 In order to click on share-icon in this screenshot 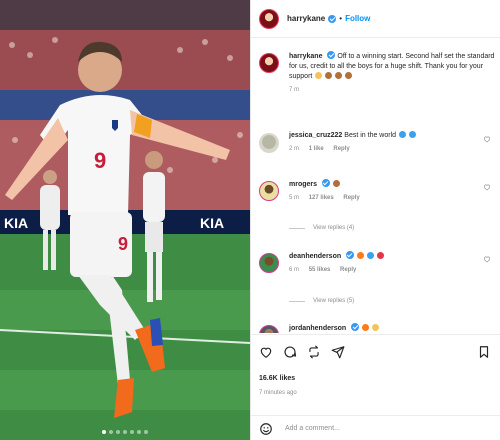, I will do `click(338, 352)`.